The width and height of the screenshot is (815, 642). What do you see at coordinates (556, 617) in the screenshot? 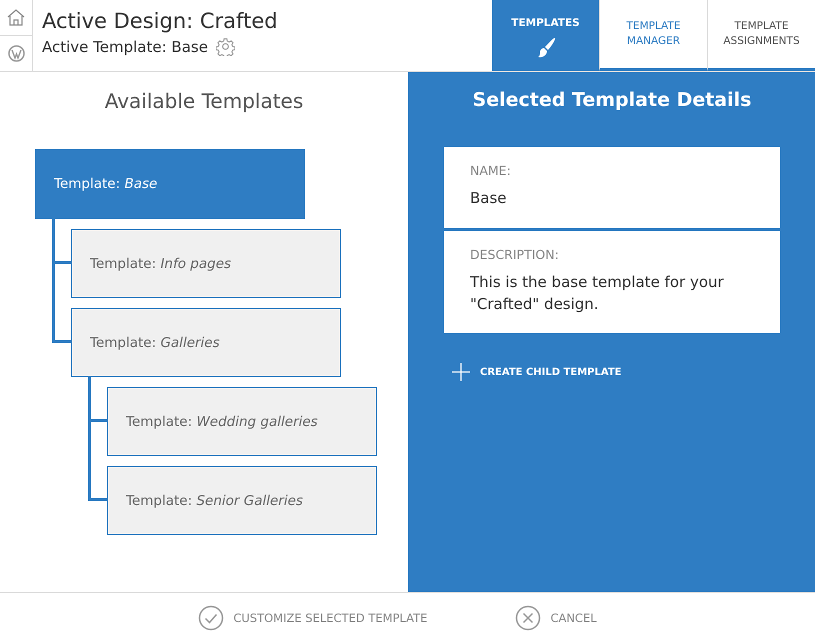
I see `cancel-button: CANCEL` at bounding box center [556, 617].